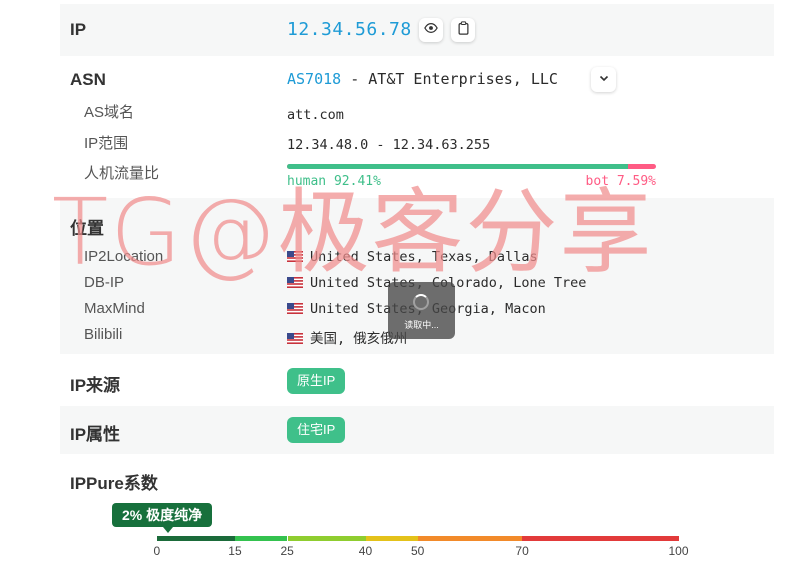 Image resolution: width=800 pixels, height=565 pixels. What do you see at coordinates (334, 181) in the screenshot?
I see `human-ratio-text: human 92.41%` at bounding box center [334, 181].